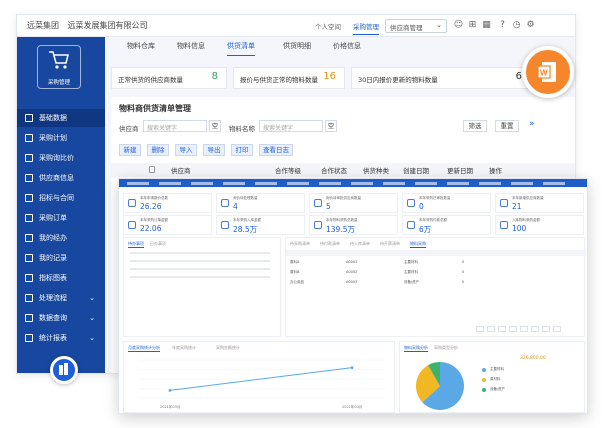  Describe the element at coordinates (360, 244) in the screenshot. I see `tab-purchase-list: 待入库清单` at that location.